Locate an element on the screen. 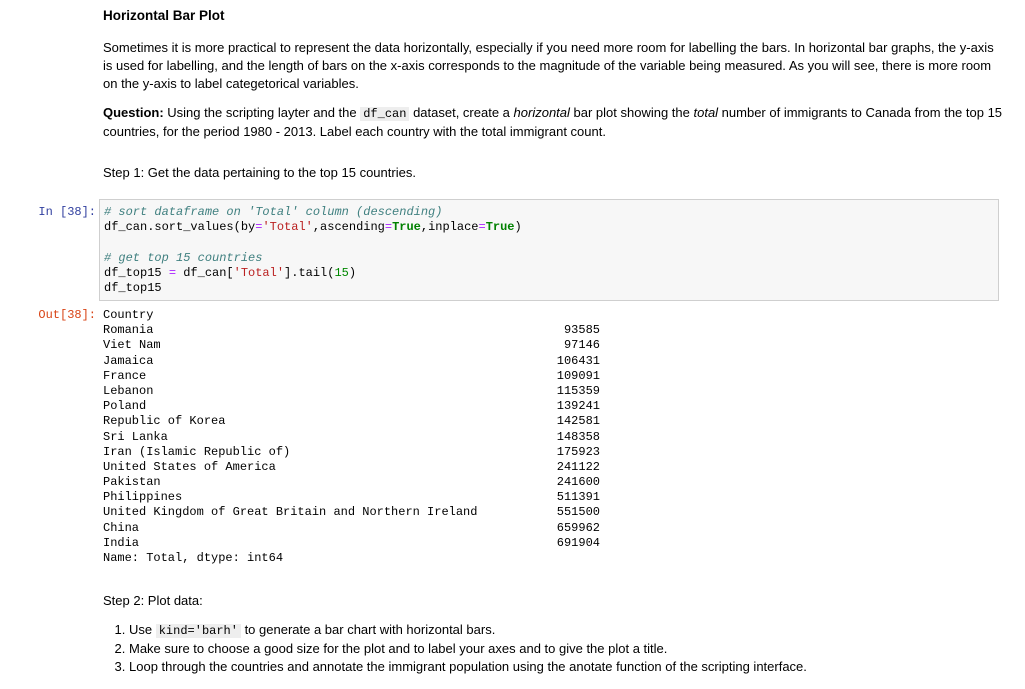  total-value: 511391 is located at coordinates (578, 497).